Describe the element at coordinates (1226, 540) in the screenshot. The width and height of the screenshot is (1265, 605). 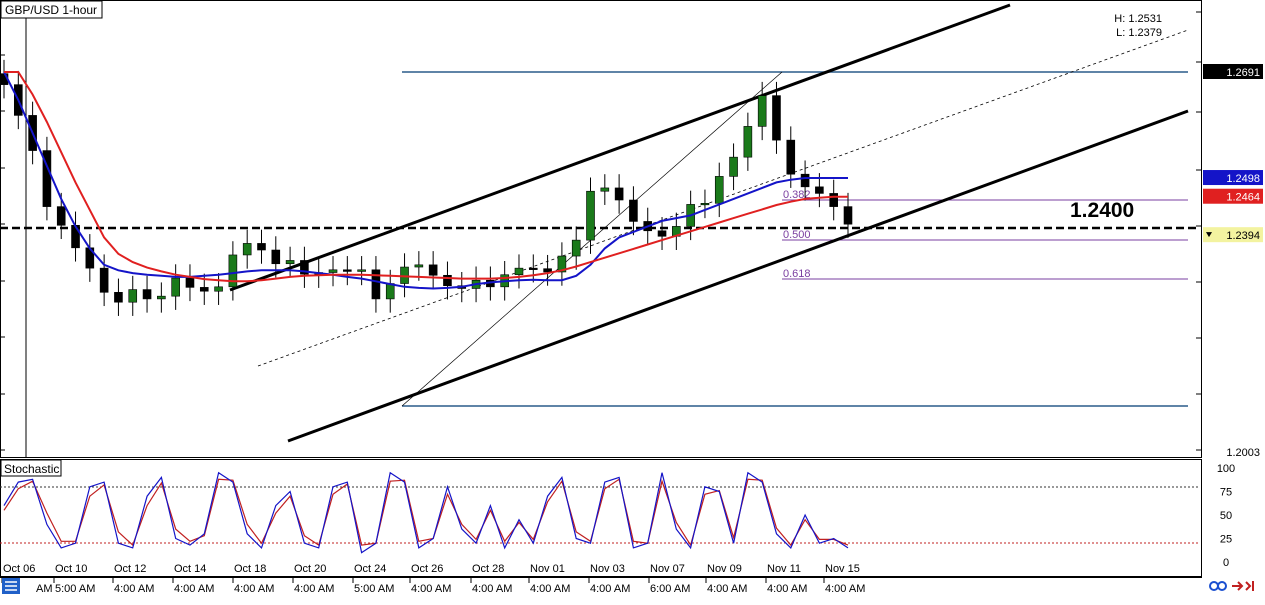
I see `stoch-tick-label: 25` at that location.